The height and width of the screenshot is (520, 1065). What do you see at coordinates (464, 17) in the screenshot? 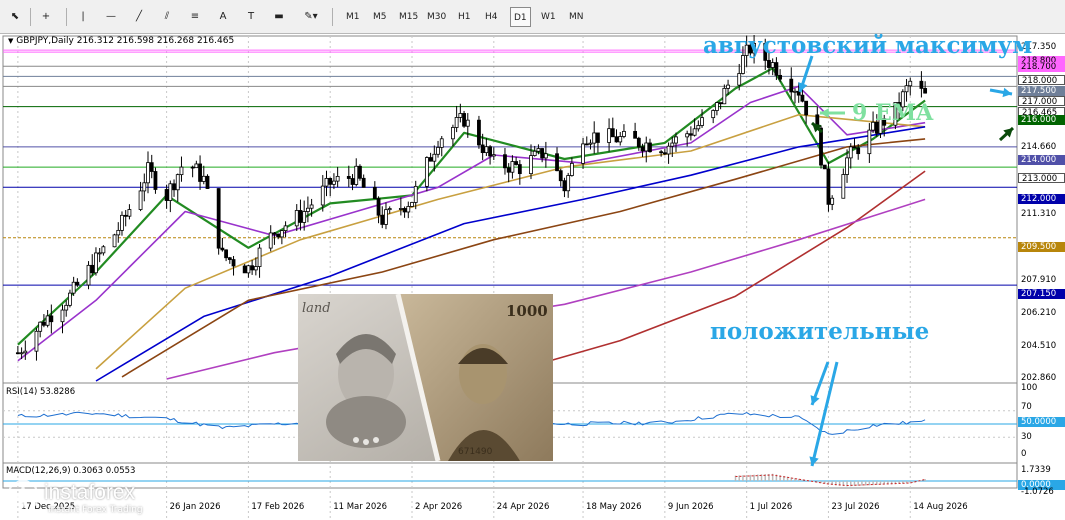
I see `timeframe-h1: H1` at bounding box center [464, 17].